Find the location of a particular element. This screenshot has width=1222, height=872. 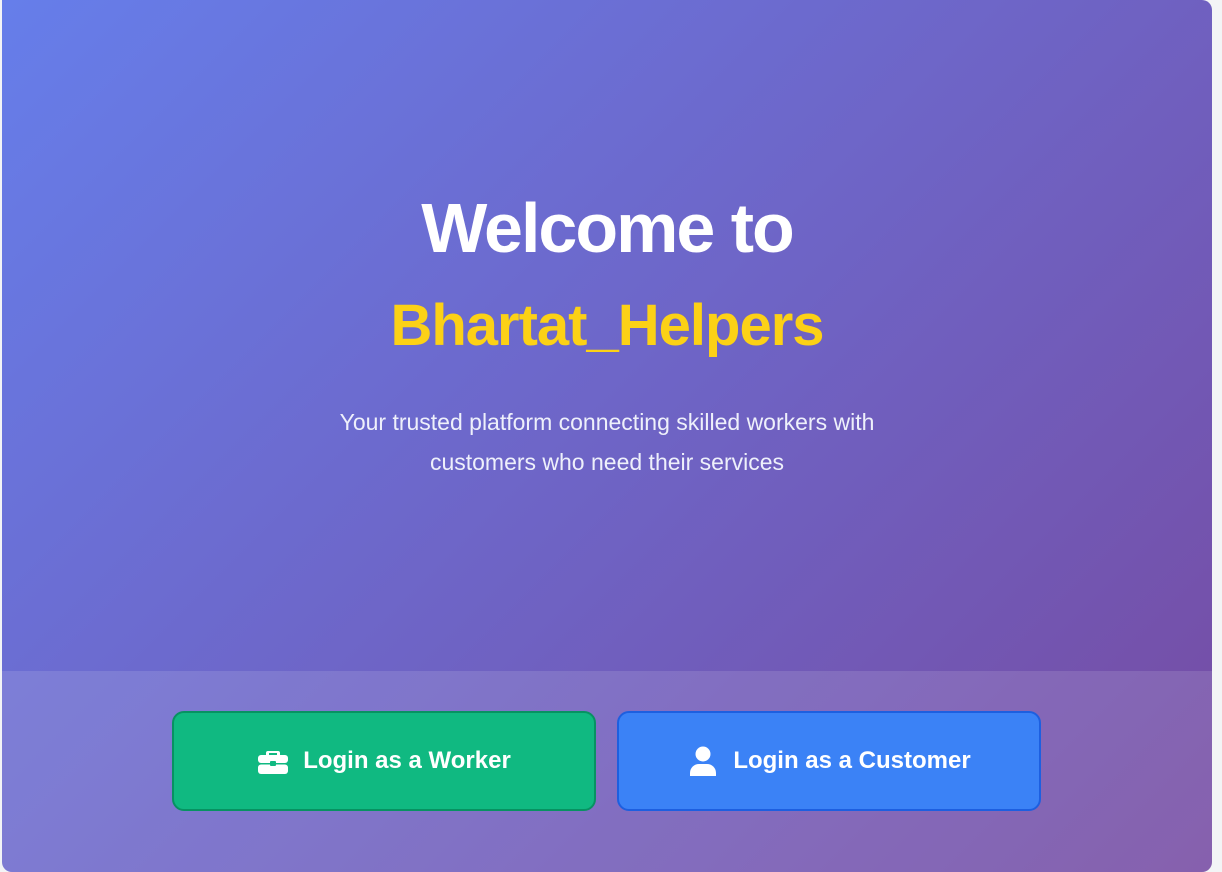

welcome-heading: Welcome to is located at coordinates (608, 228).